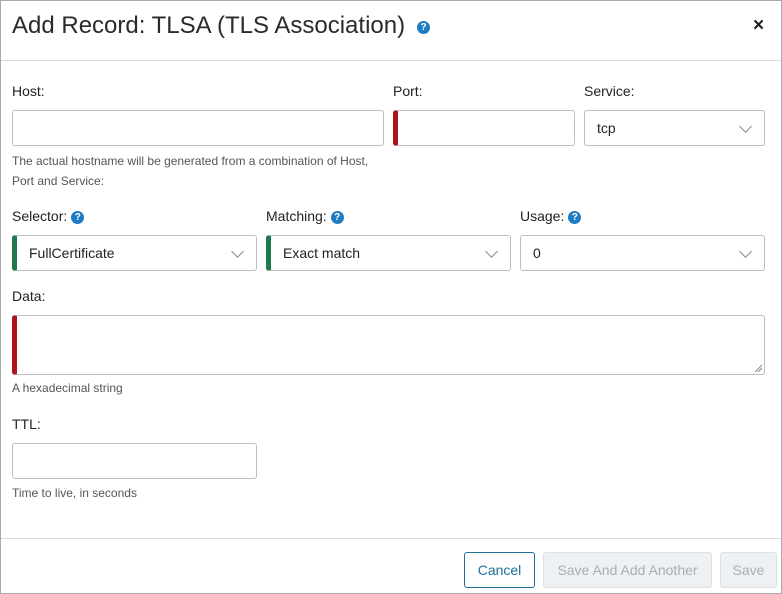 The width and height of the screenshot is (782, 594). I want to click on resize-grip-icon, so click(758, 368).